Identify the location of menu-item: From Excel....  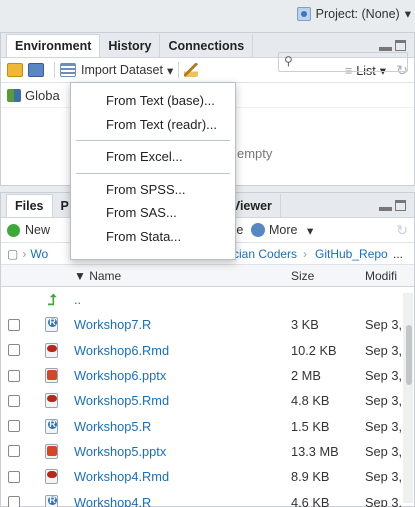
(153, 157).